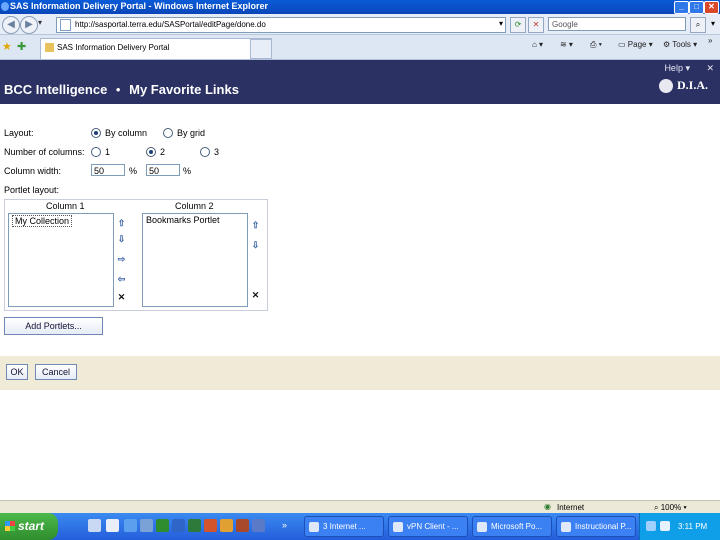  Describe the element at coordinates (44, 152) in the screenshot. I see `columns-label: Number of columns:` at that location.